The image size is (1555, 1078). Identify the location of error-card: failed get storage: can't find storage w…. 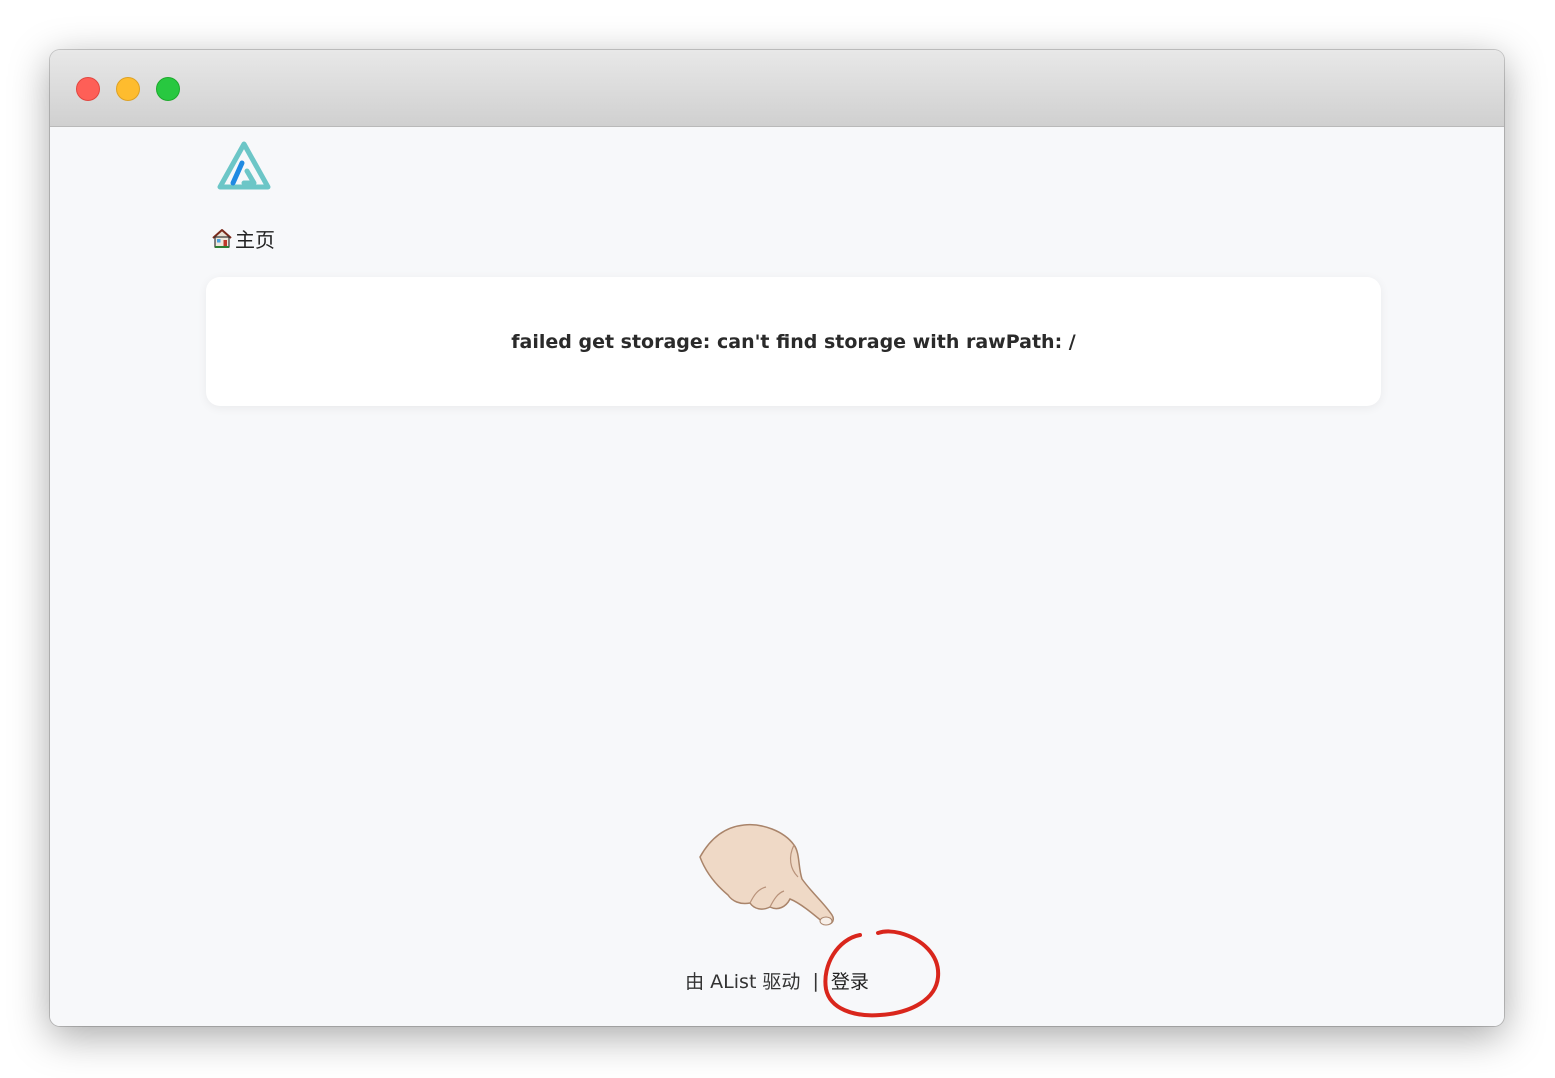
(793, 341).